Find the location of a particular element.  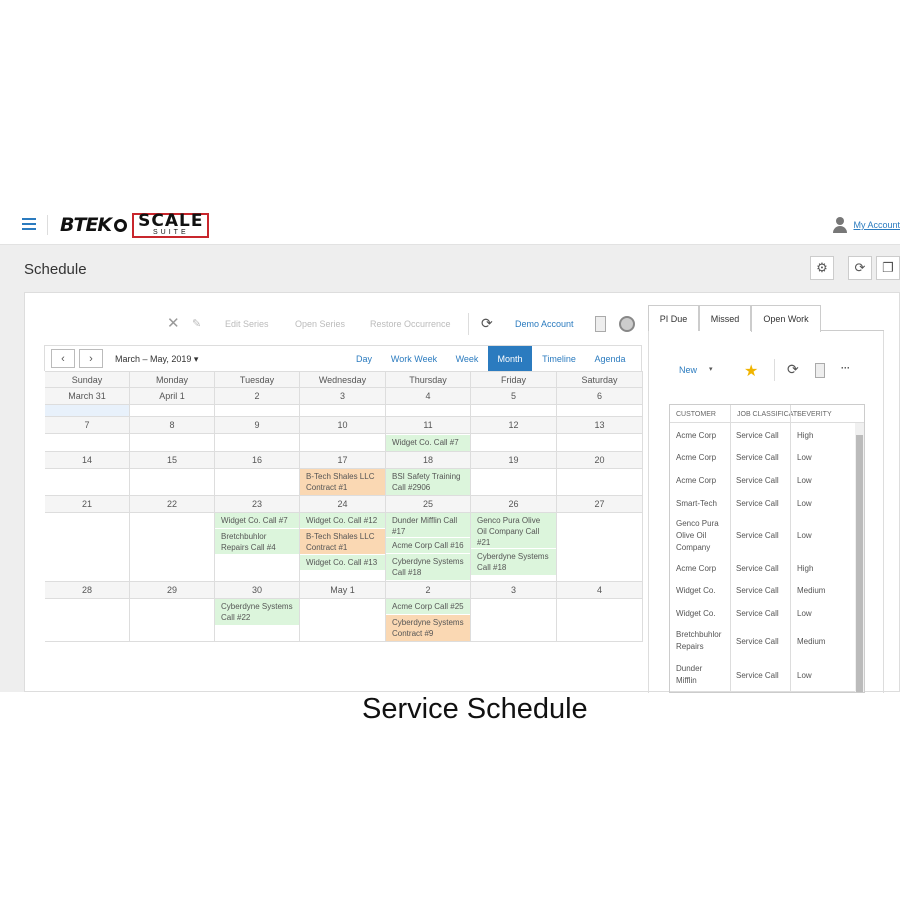

user-menu: My Account is located at coordinates (866, 225).